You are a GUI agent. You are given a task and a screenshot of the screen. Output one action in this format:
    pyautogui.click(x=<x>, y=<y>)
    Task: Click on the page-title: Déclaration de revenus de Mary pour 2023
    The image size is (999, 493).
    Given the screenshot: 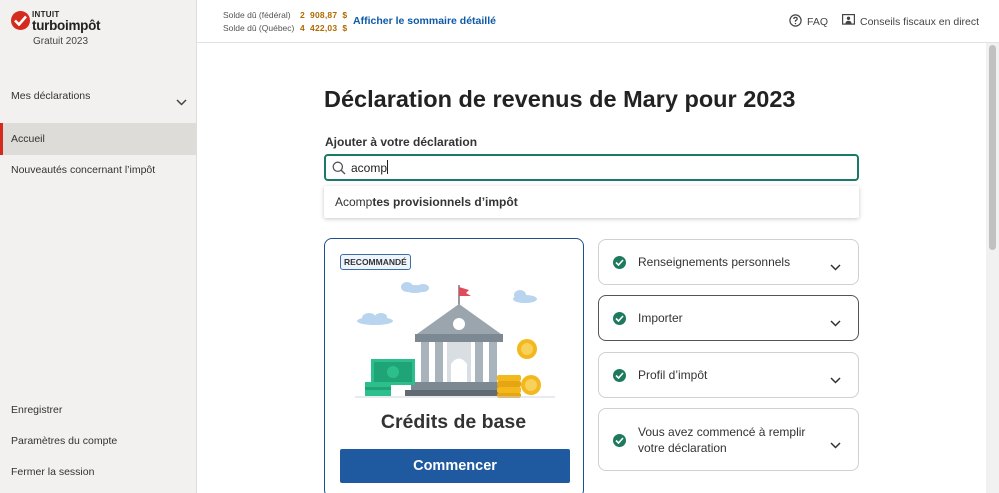 What is the action you would take?
    pyautogui.click(x=560, y=99)
    